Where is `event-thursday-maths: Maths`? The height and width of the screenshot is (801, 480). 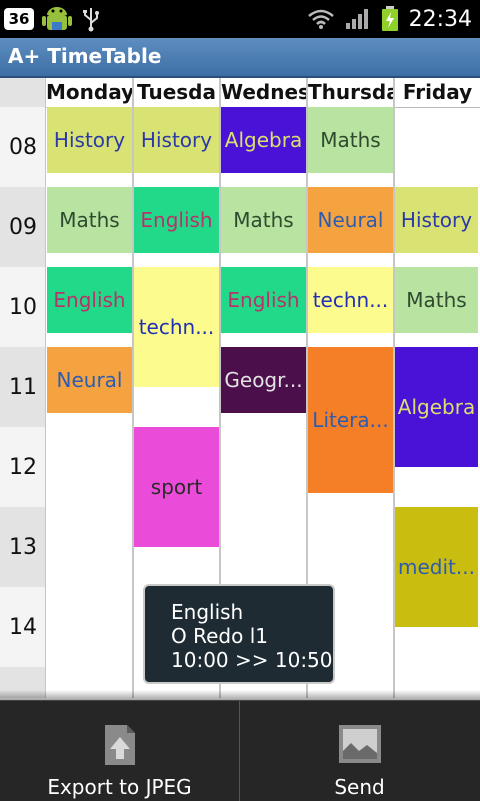 event-thursday-maths: Maths is located at coordinates (350, 140).